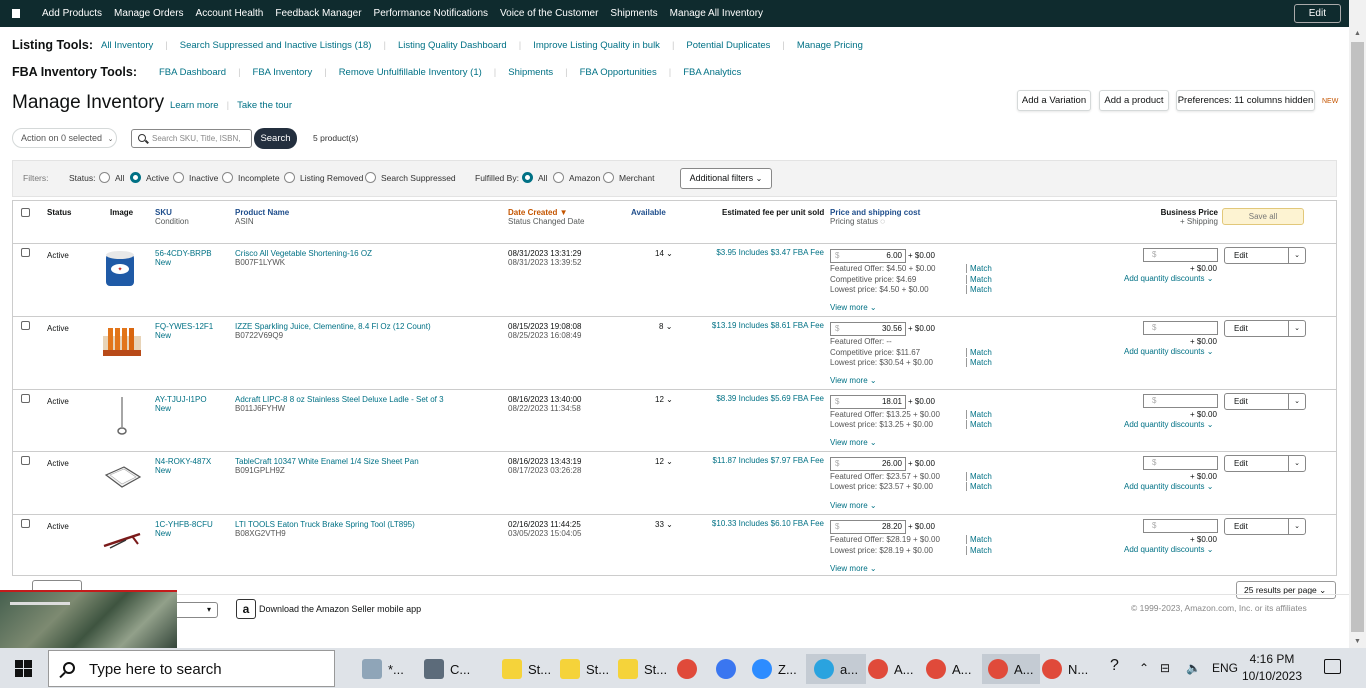 Image resolution: width=1366 pixels, height=688 pixels. Describe the element at coordinates (183, 253) in the screenshot. I see `row-sku: 56-4CDY-BRPB` at that location.